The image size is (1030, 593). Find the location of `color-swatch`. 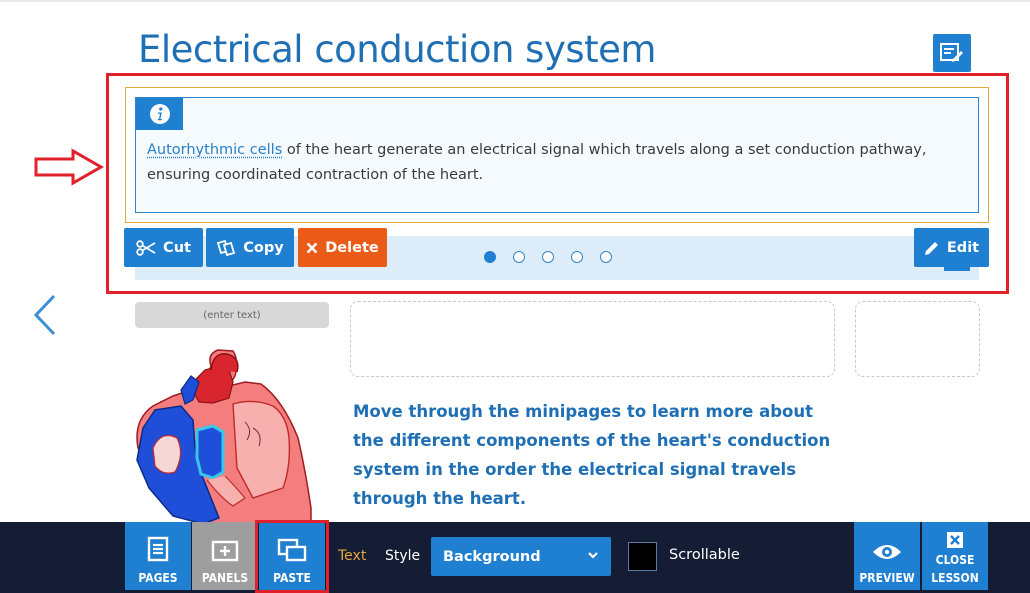

color-swatch is located at coordinates (642, 556).